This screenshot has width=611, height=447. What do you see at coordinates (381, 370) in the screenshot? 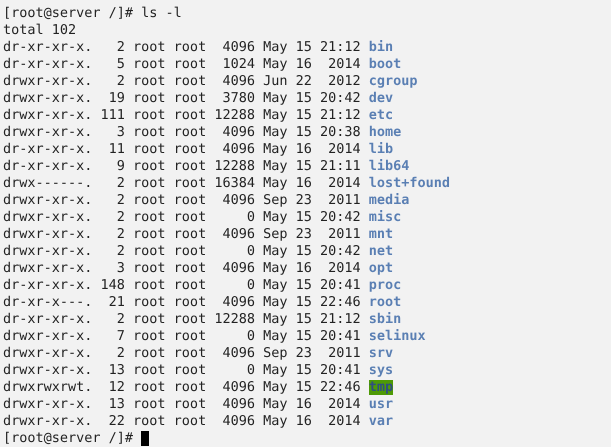
I see `directory-name: sys` at bounding box center [381, 370].